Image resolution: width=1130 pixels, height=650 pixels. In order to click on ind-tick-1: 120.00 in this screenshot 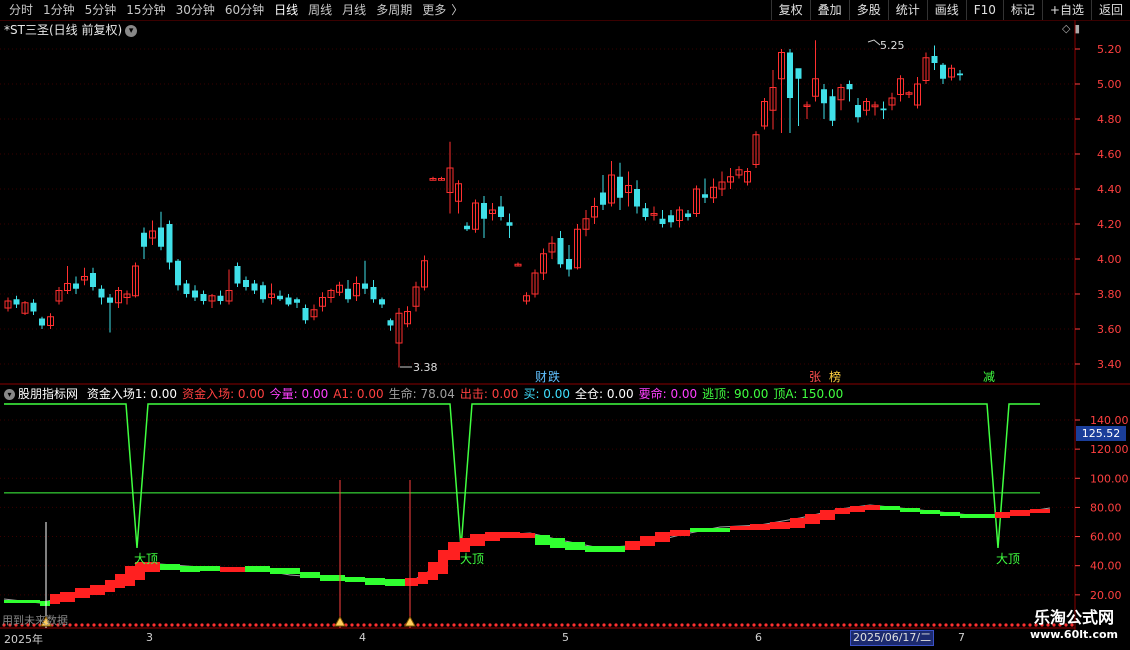, I will do `click(1109, 449)`.